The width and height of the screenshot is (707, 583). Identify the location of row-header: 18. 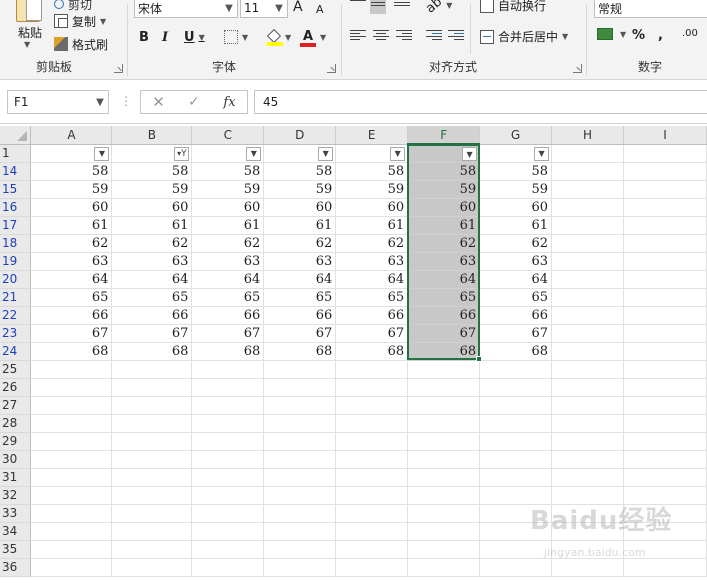
(16, 243).